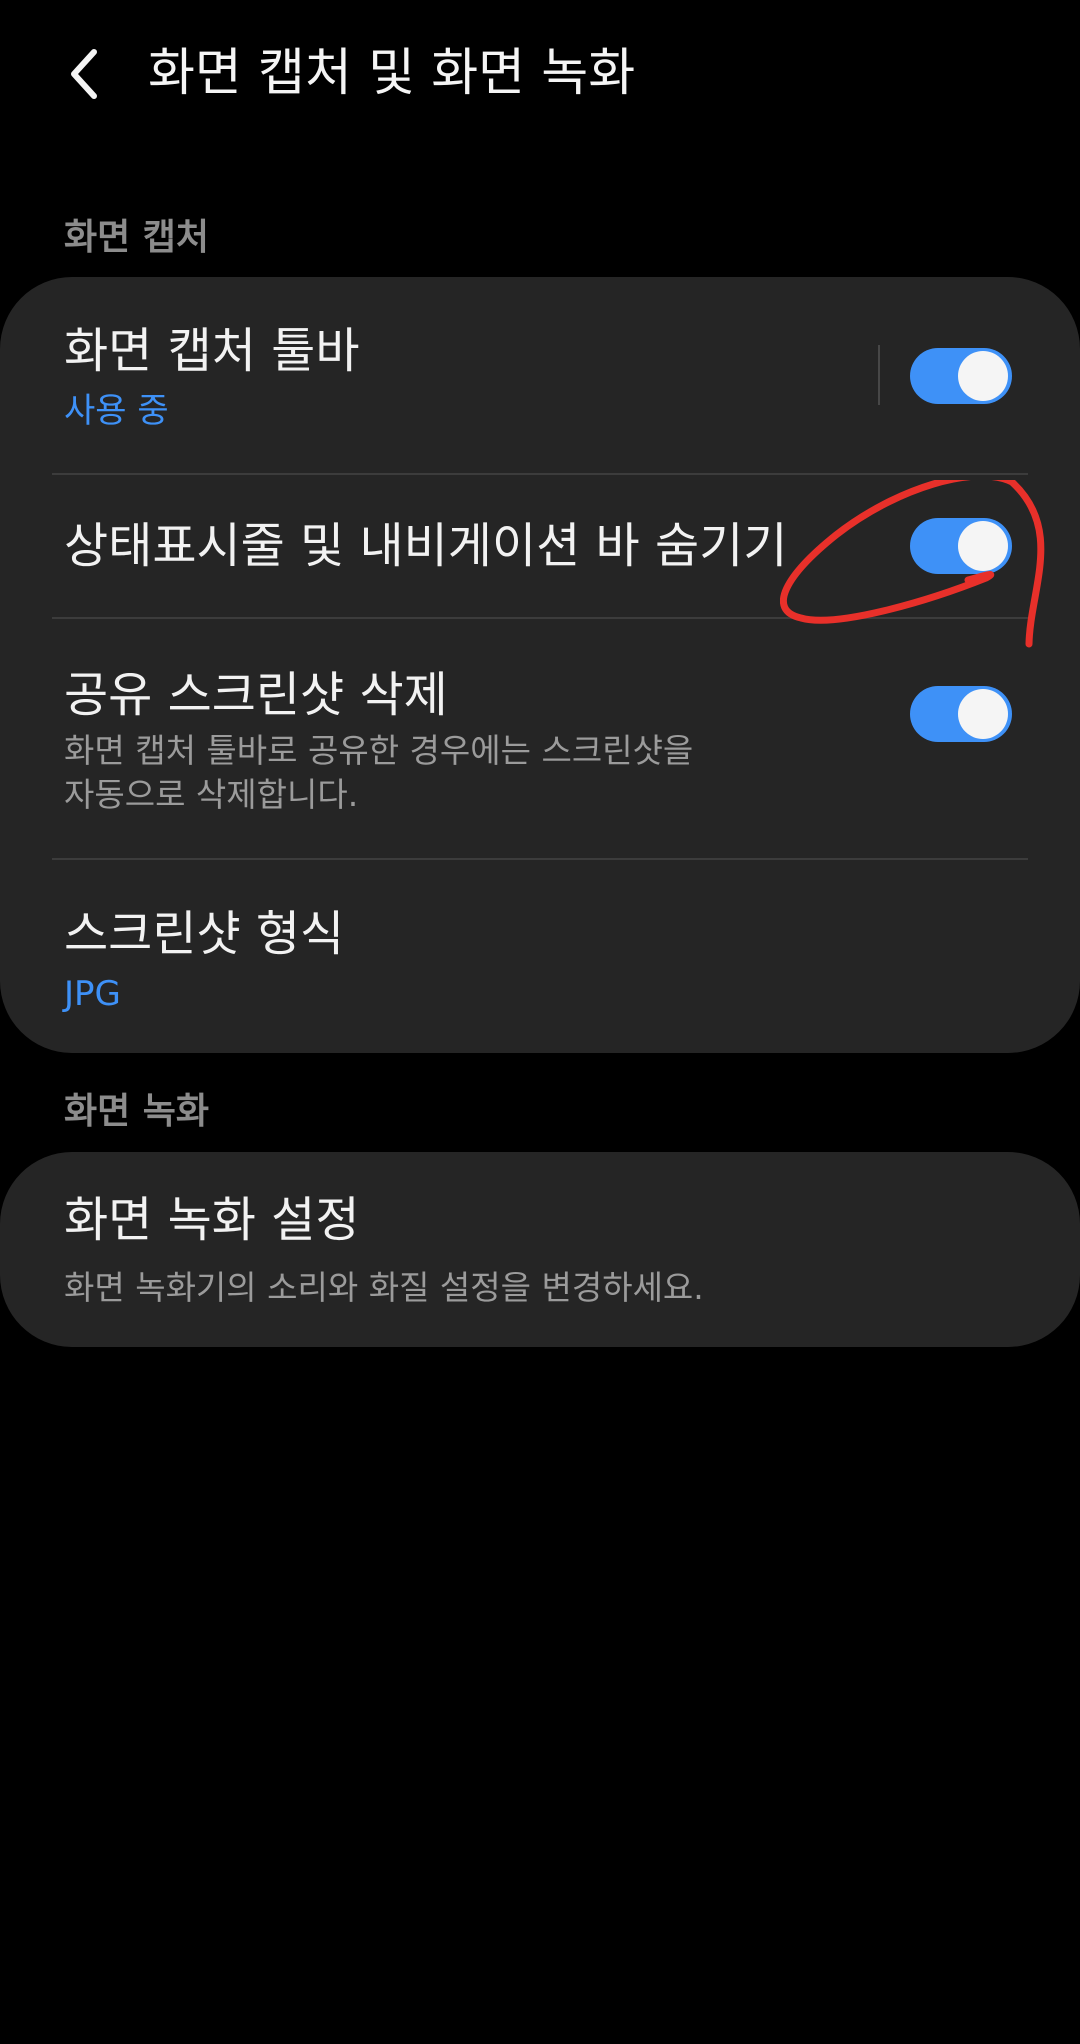 Image resolution: width=1080 pixels, height=2044 pixels. I want to click on setting-title: 상태표시줄 및 내비게이션 바 숨기기, so click(426, 546).